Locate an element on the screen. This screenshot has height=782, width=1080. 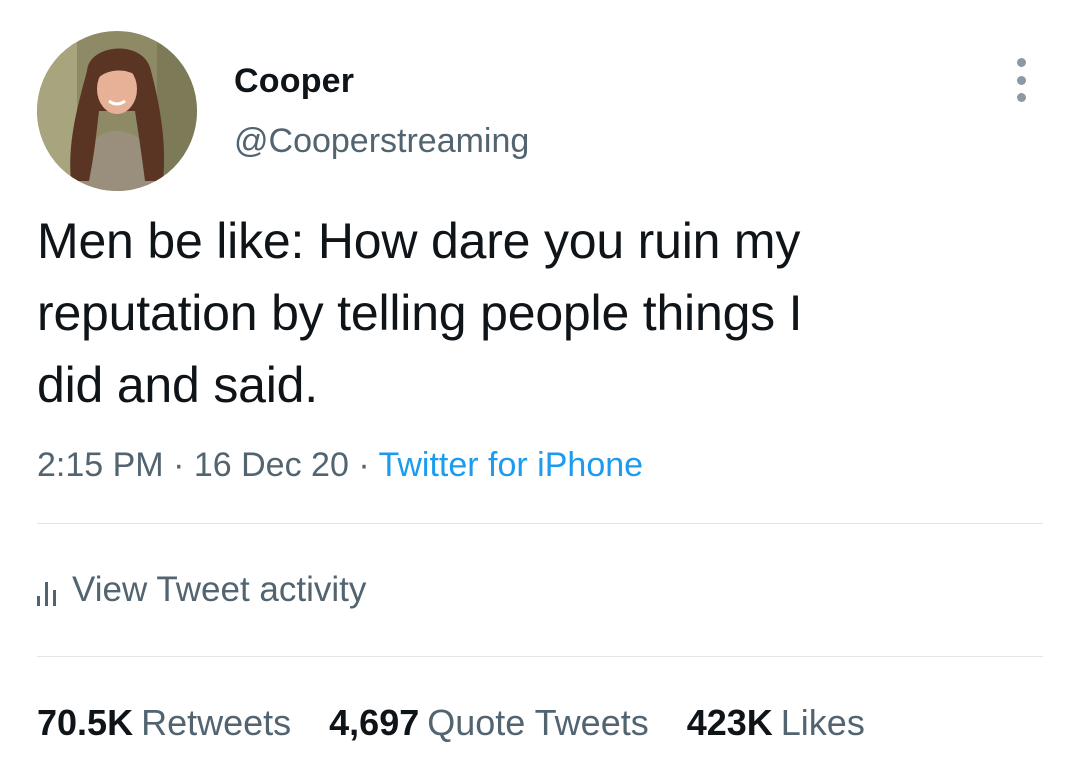
tweet-text-line: did and said. is located at coordinates (177, 385).